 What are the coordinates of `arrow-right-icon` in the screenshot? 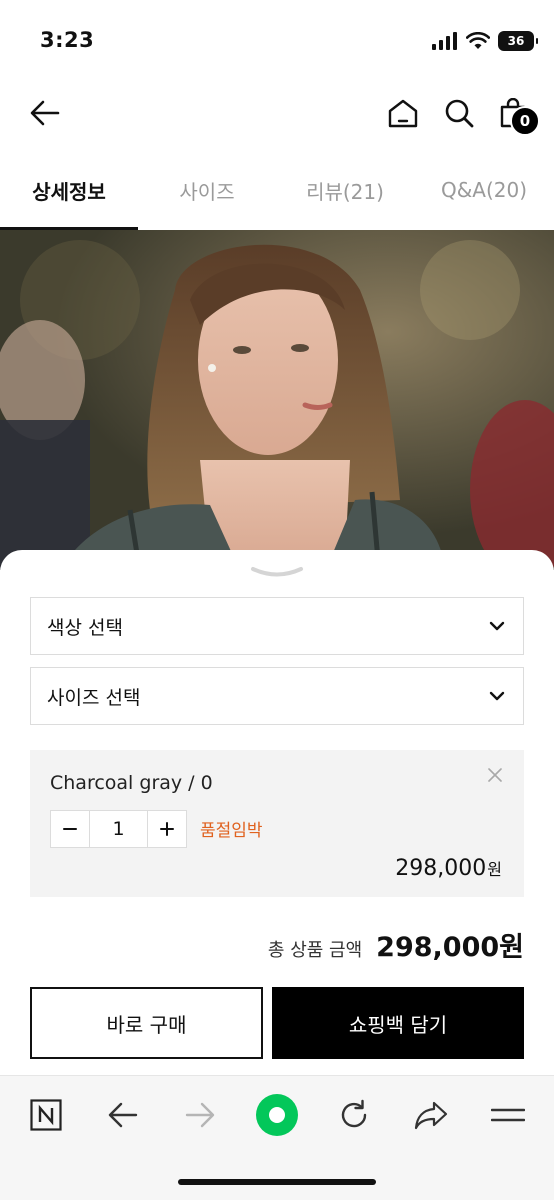 It's located at (200, 1115).